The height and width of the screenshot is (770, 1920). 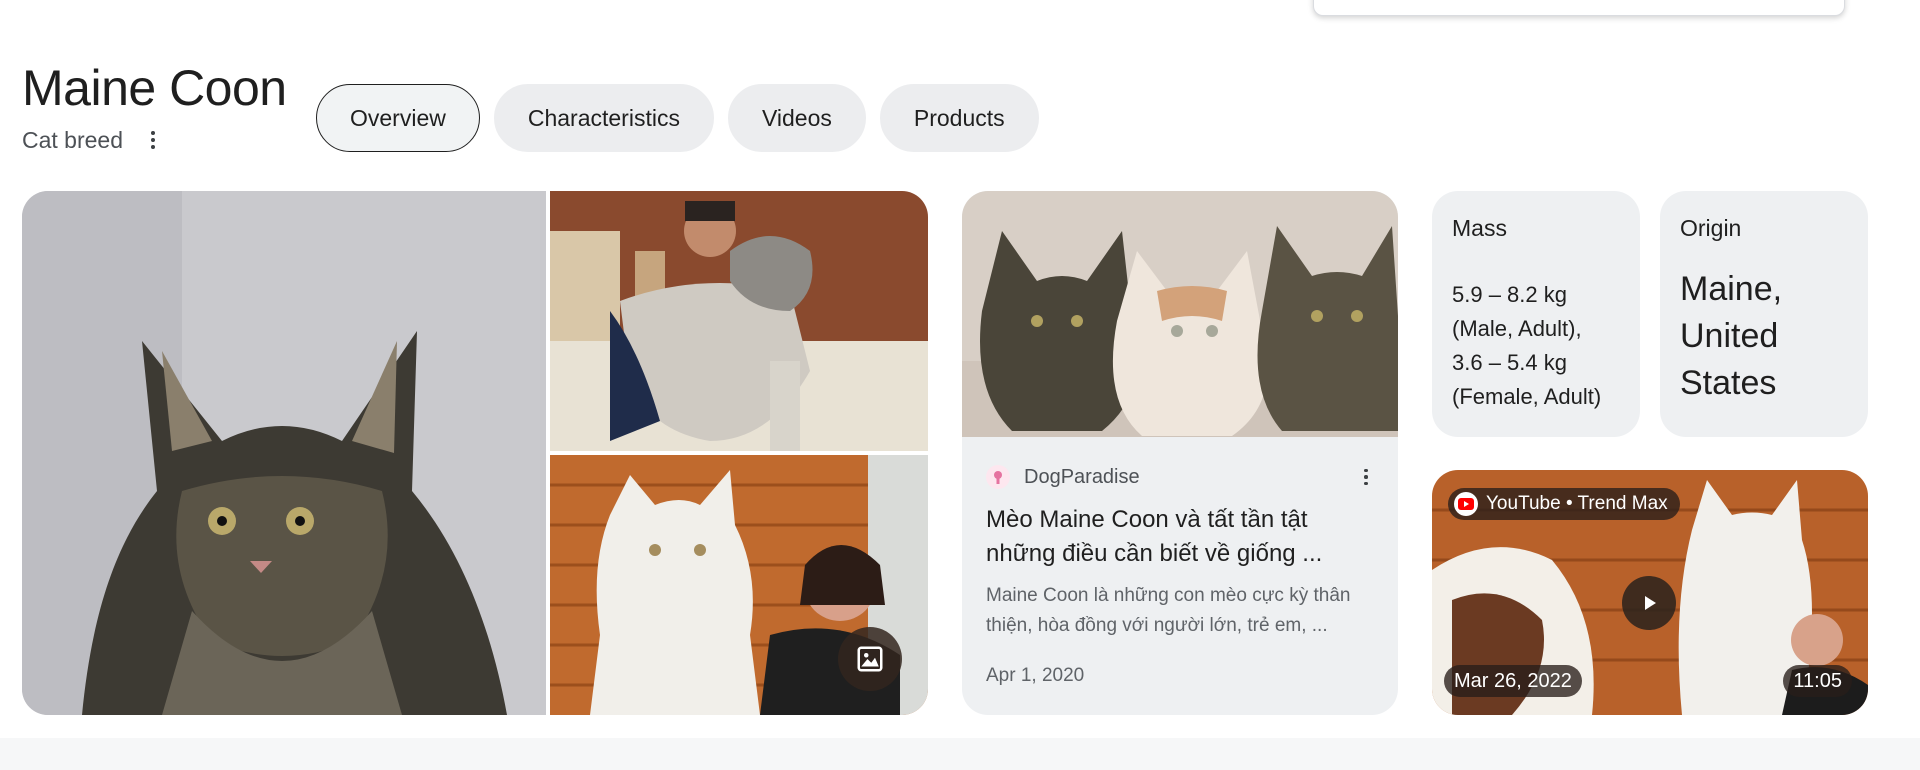 I want to click on video-date: Mar 26, 2022, so click(x=1513, y=681).